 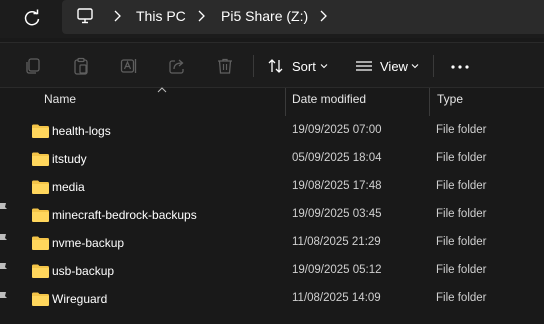 I want to click on share-icon, so click(x=177, y=66).